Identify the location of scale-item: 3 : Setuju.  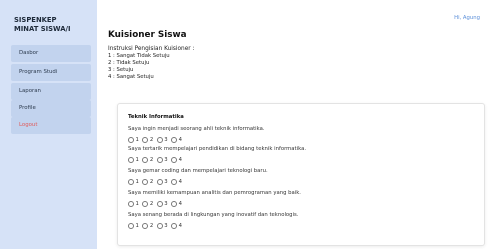
(121, 69).